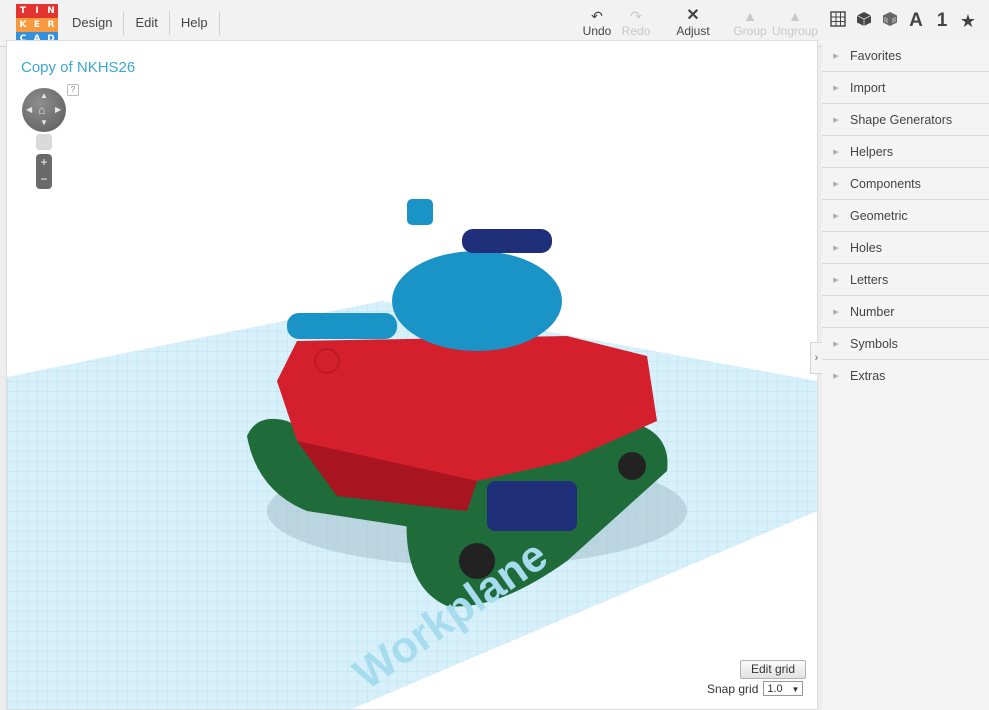 This screenshot has height=710, width=989. What do you see at coordinates (905, 280) in the screenshot?
I see `panel-item-letters: ▶ Letters` at bounding box center [905, 280].